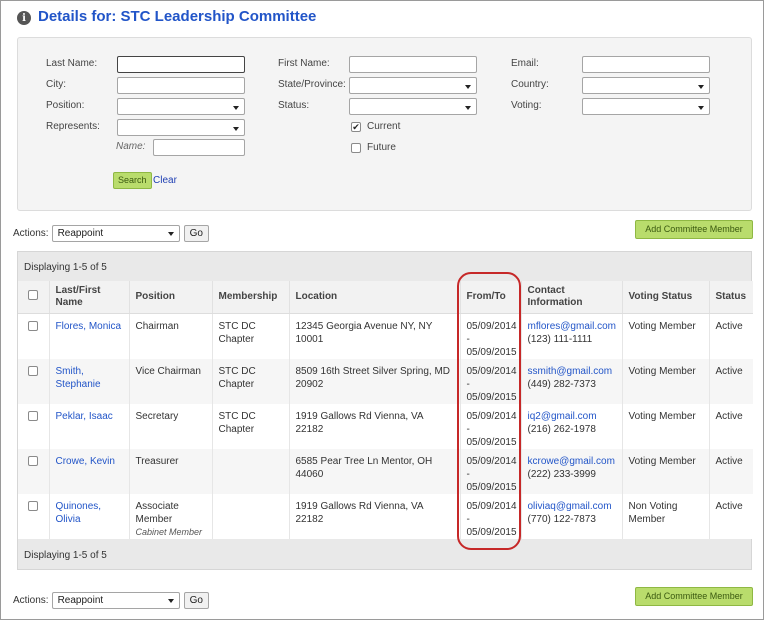 The image size is (764, 620). What do you see at coordinates (250, 297) in the screenshot?
I see `column-header: Membership` at bounding box center [250, 297].